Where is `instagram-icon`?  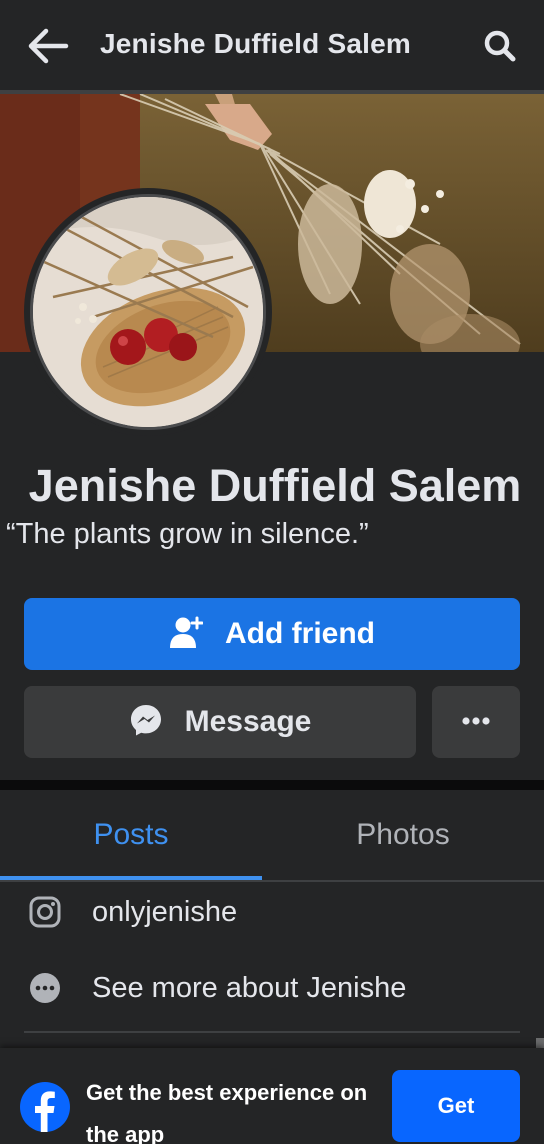 instagram-icon is located at coordinates (45, 912).